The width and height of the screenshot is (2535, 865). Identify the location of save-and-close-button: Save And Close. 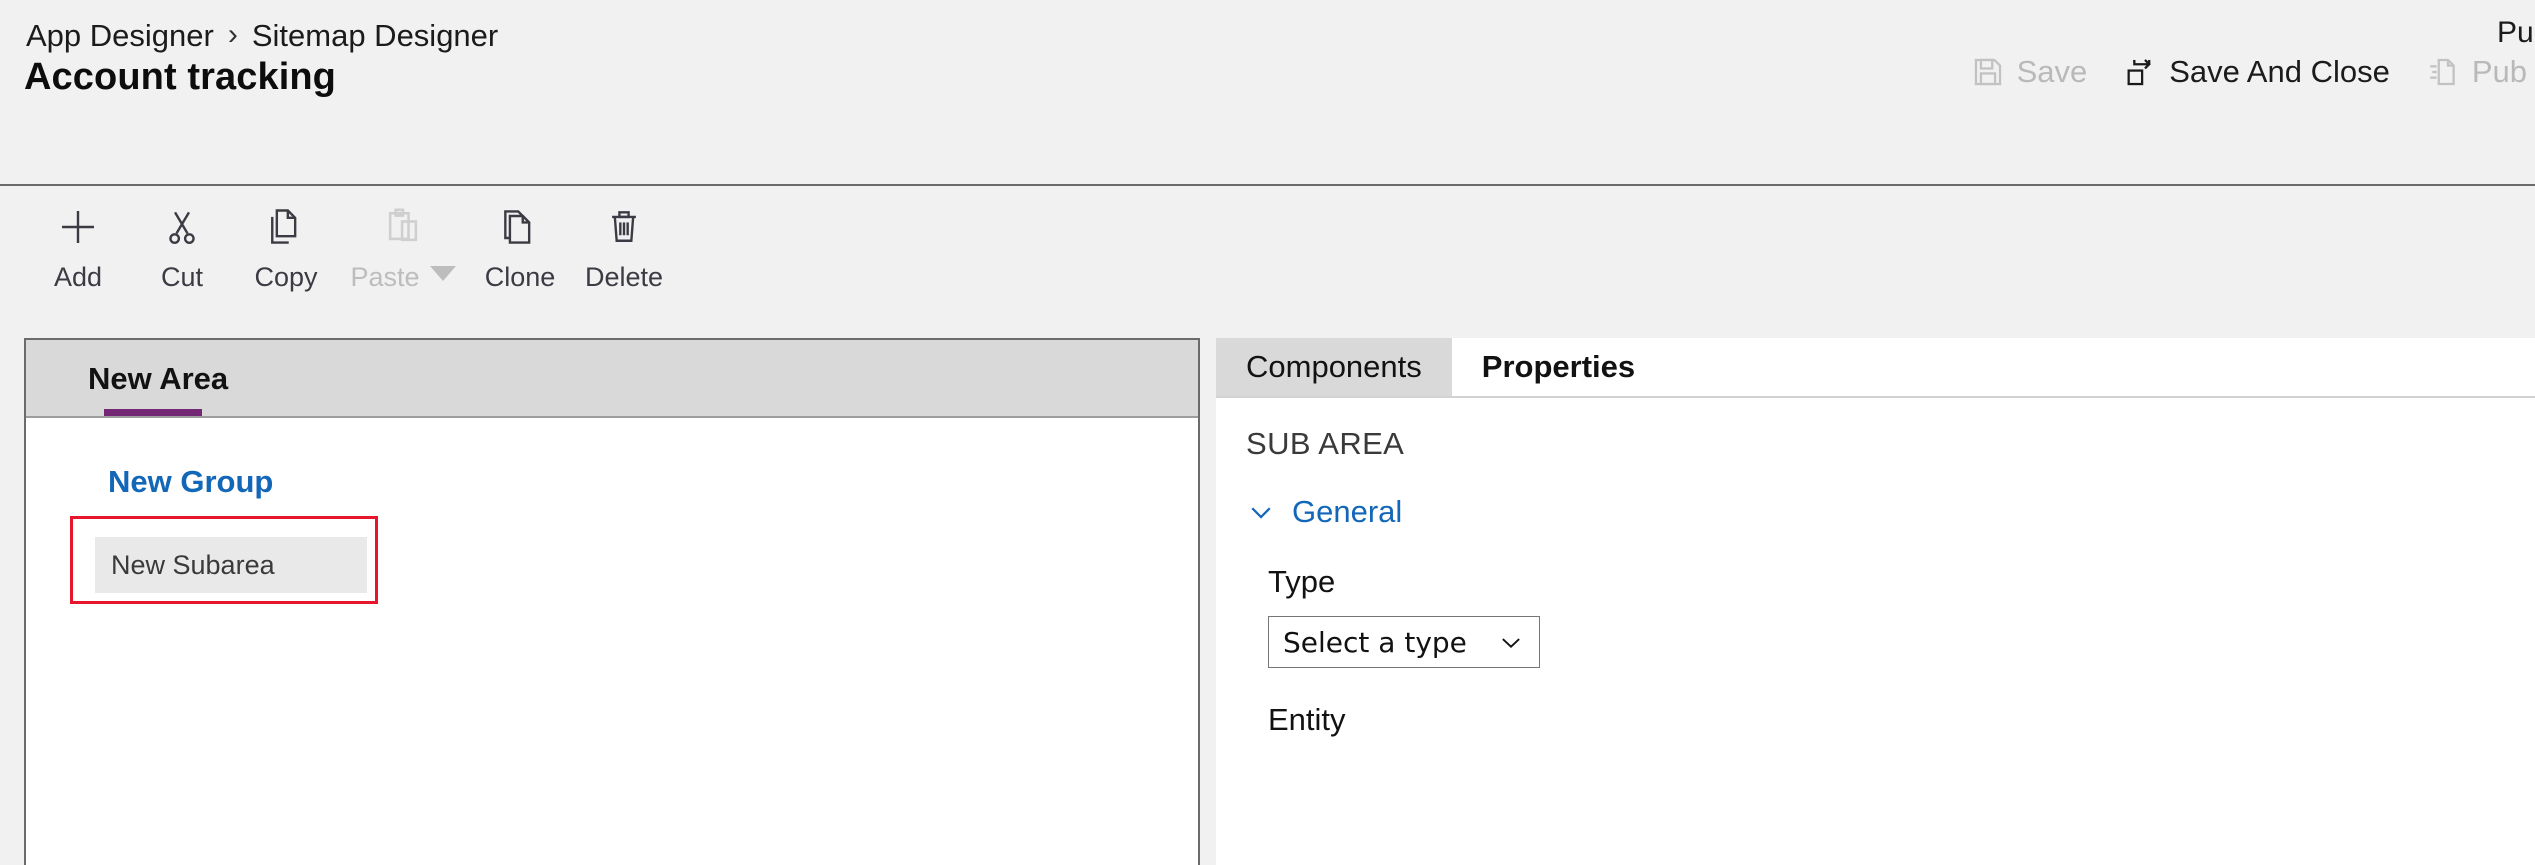
(2256, 72).